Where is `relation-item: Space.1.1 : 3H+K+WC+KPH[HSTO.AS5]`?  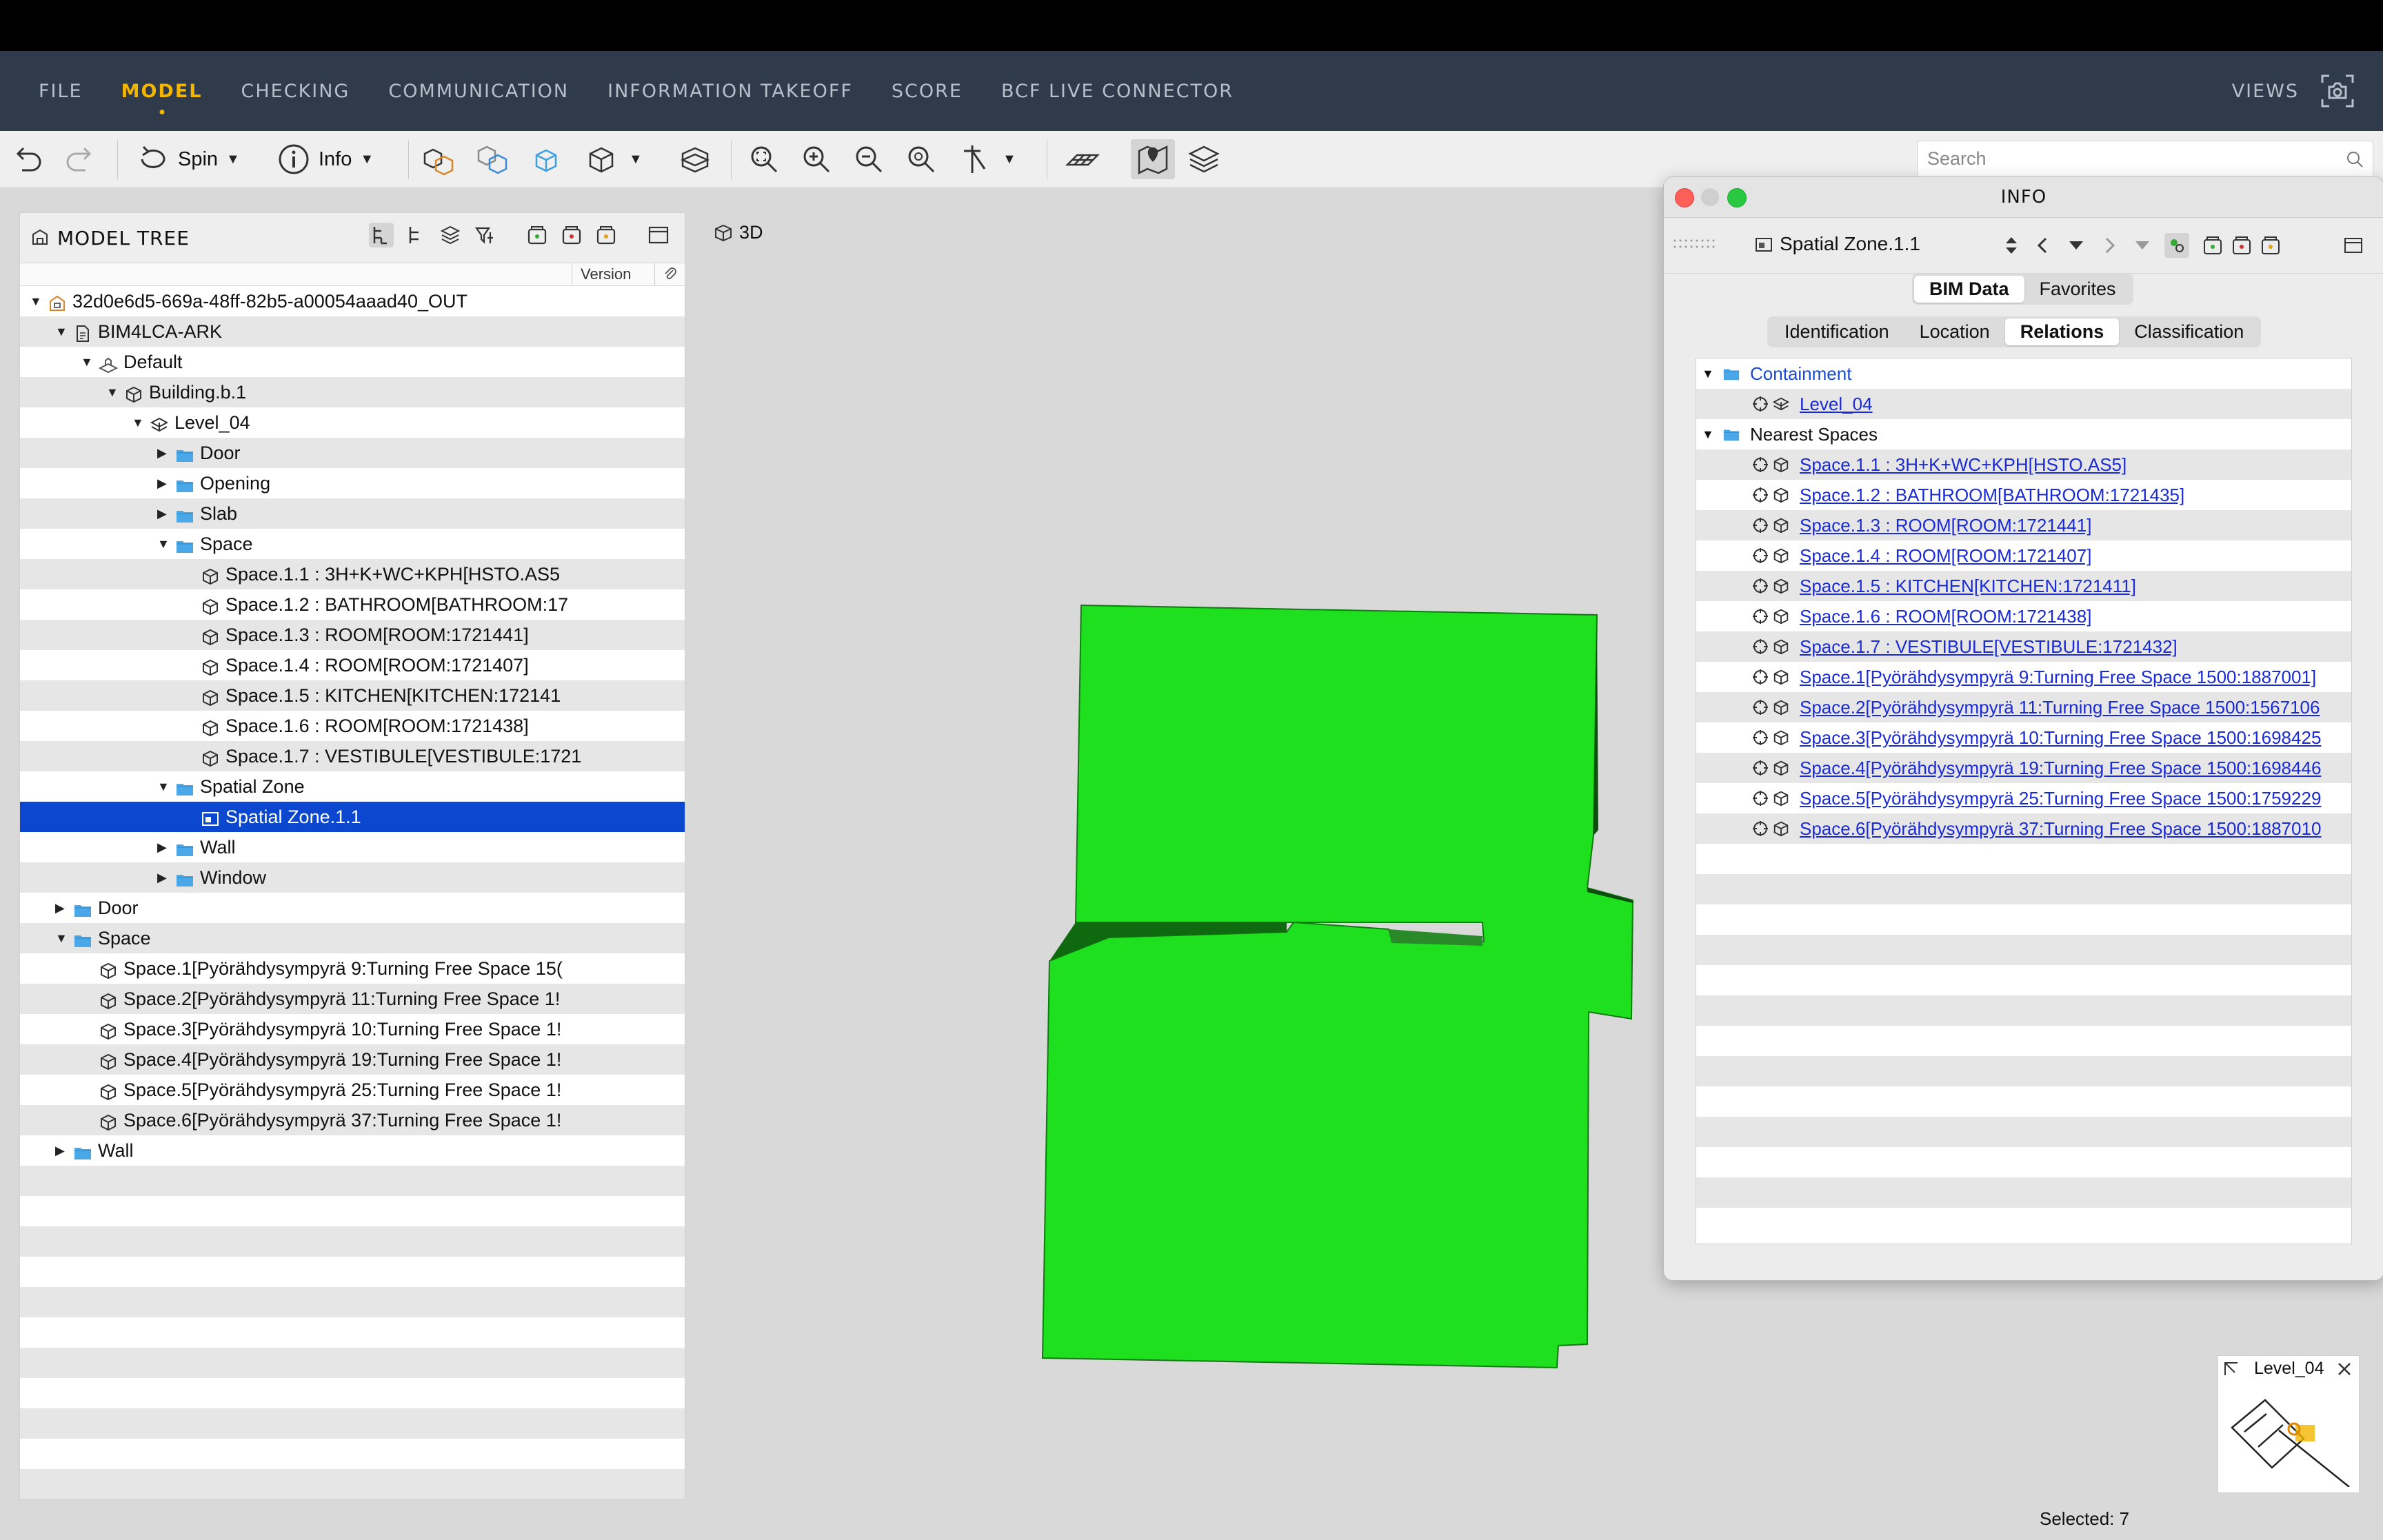
relation-item: Space.1.1 : 3H+K+WC+KPH[HSTO.AS5] is located at coordinates (2023, 465).